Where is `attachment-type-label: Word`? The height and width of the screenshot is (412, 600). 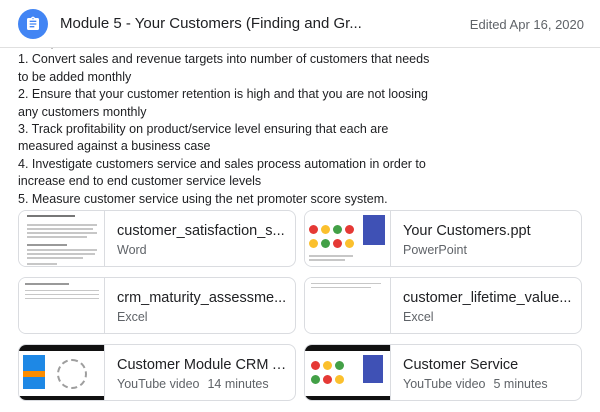
attachment-type-label: Word is located at coordinates (132, 250).